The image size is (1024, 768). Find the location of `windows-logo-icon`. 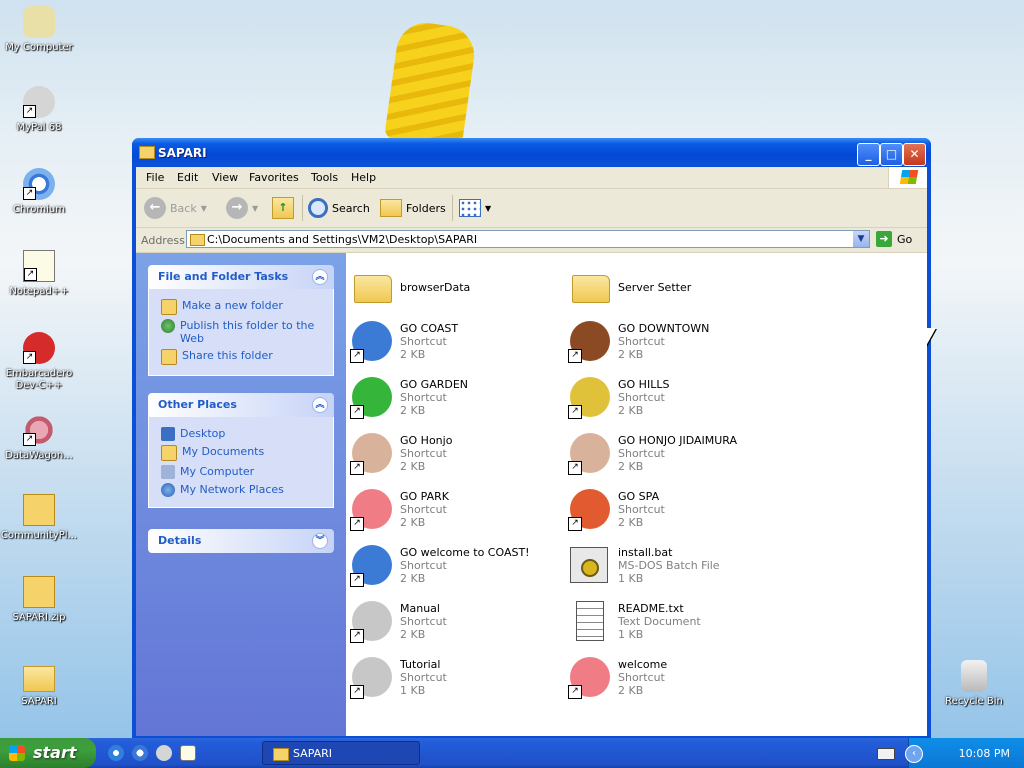

windows-logo-icon is located at coordinates (907, 177).